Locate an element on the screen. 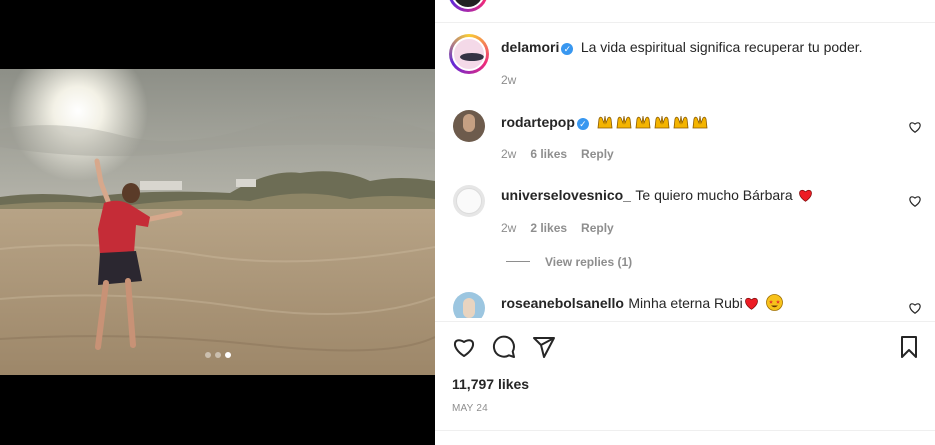 This screenshot has width=935, height=445. post-date: MAY 24 is located at coordinates (470, 408).